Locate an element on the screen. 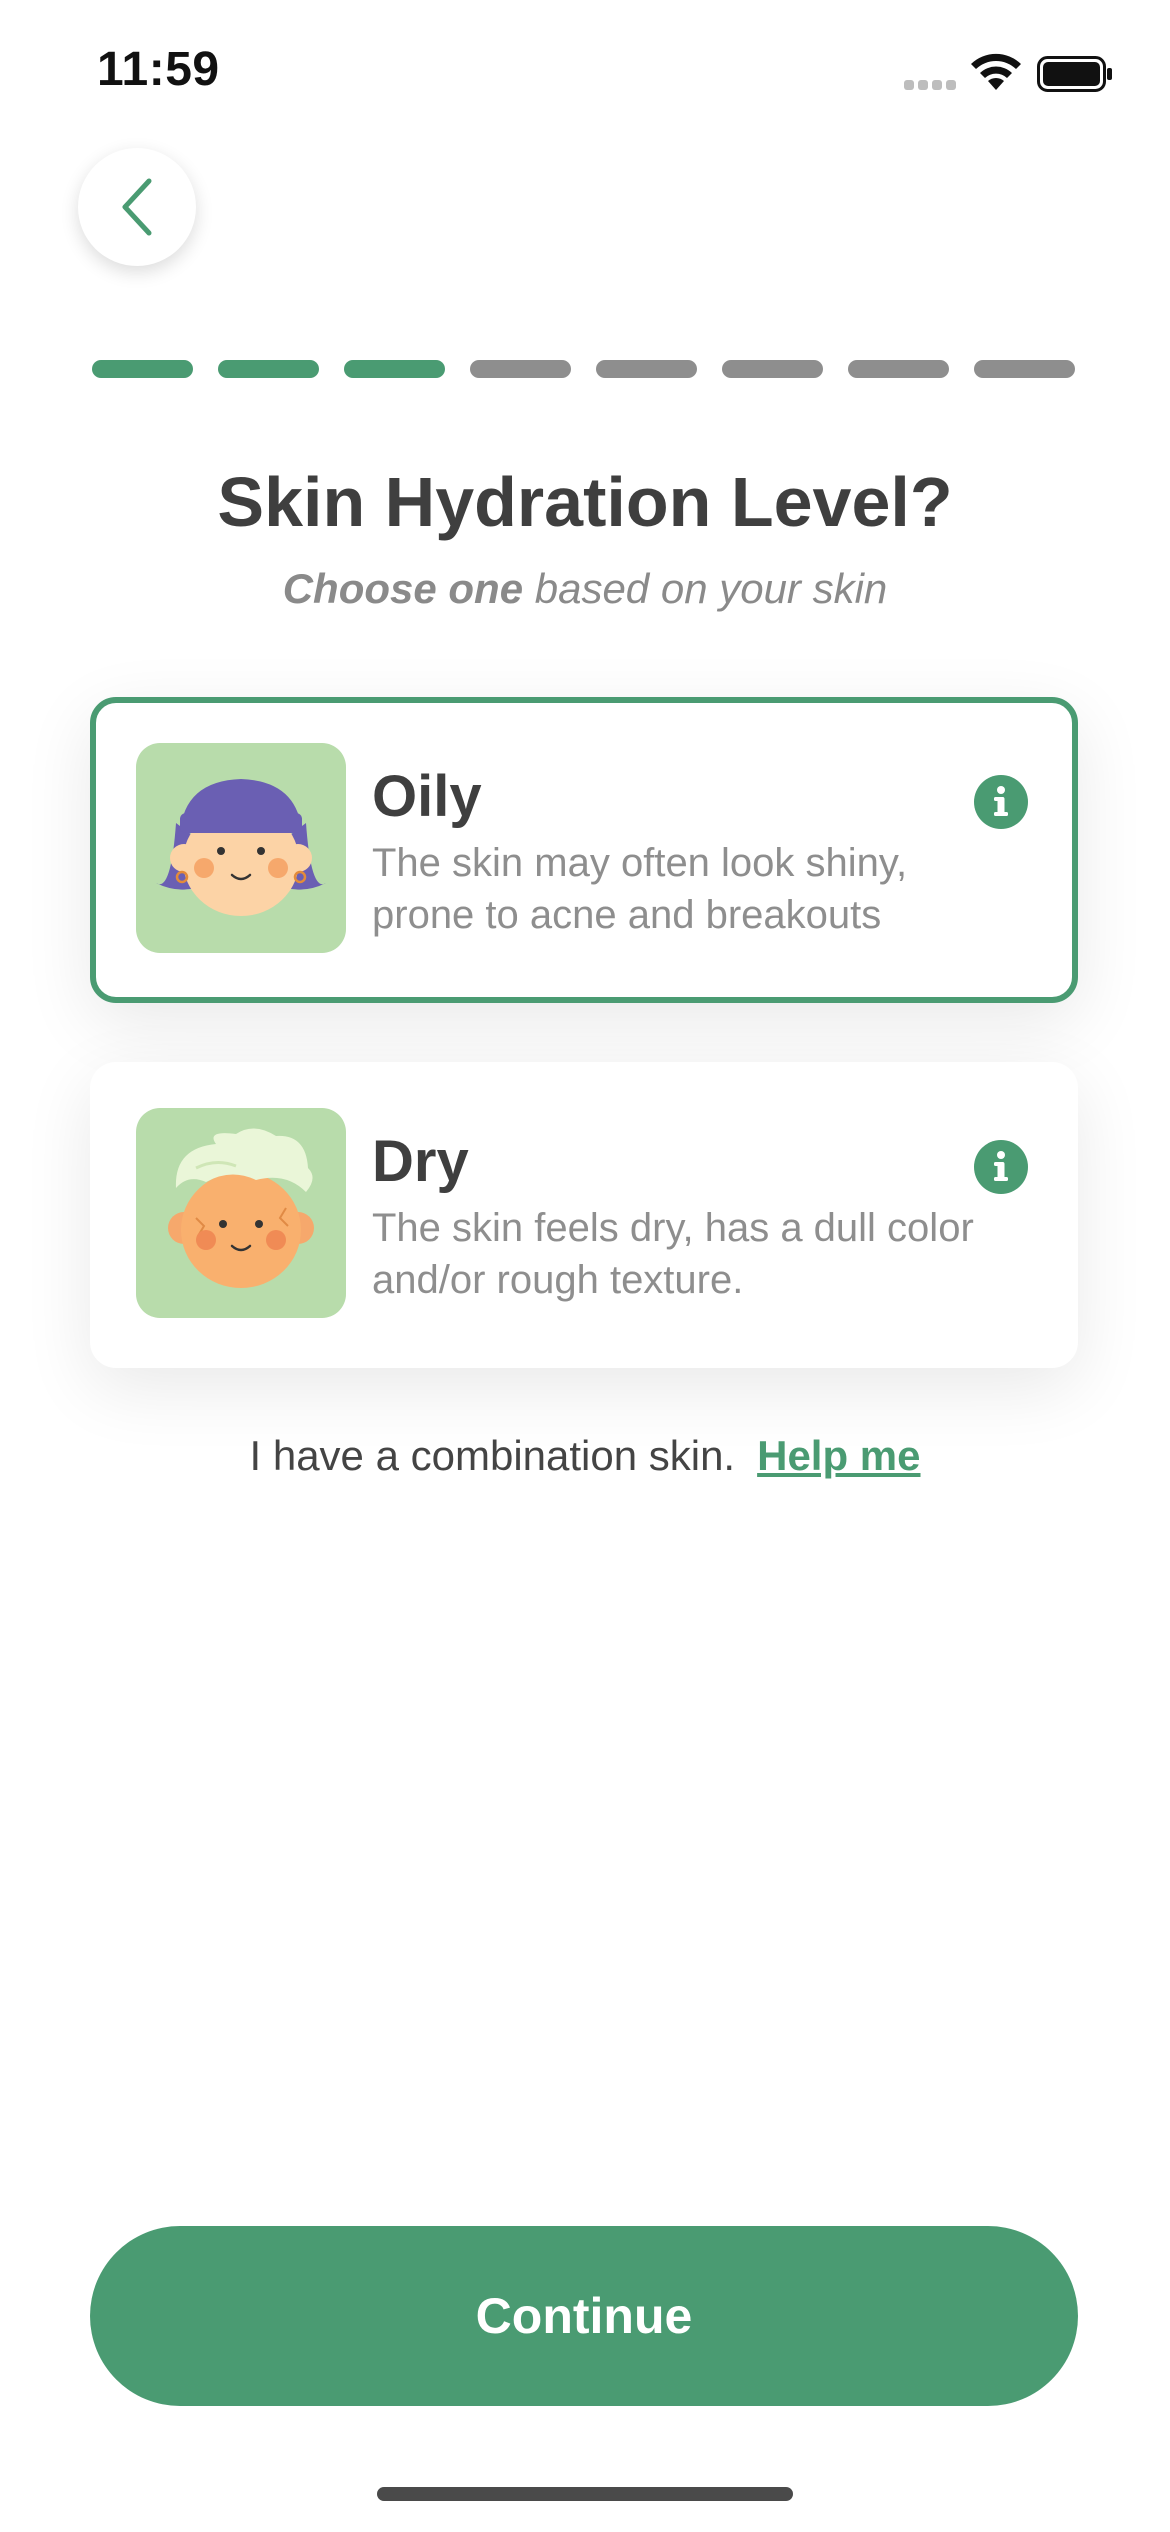 The image size is (1170, 2532). combination-skin-row: I have a combination skin. Help me is located at coordinates (585, 1456).